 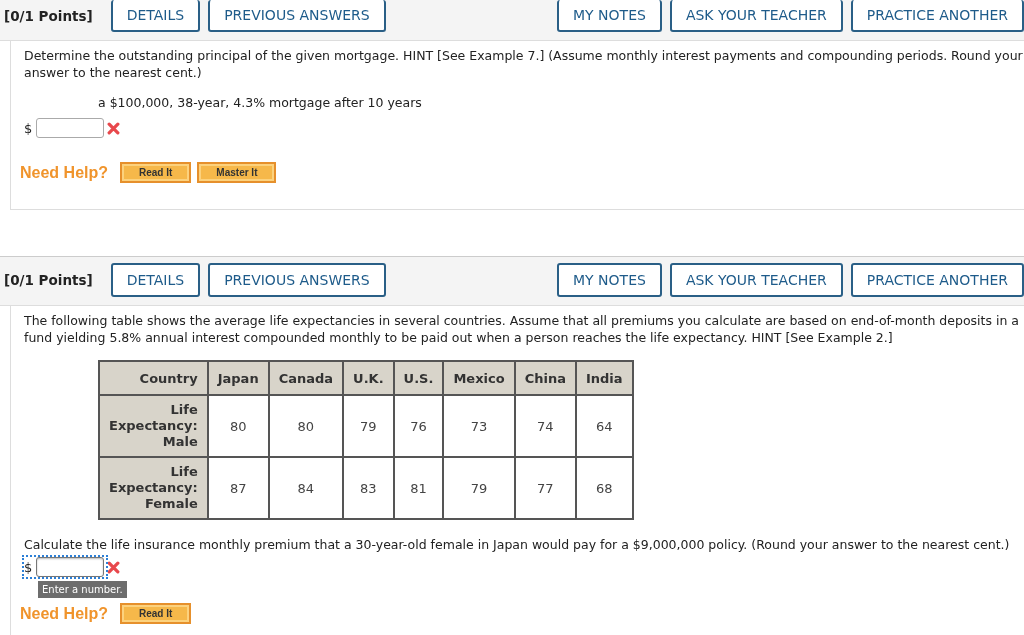 What do you see at coordinates (306, 488) in the screenshot?
I see `table-cell: 84` at bounding box center [306, 488].